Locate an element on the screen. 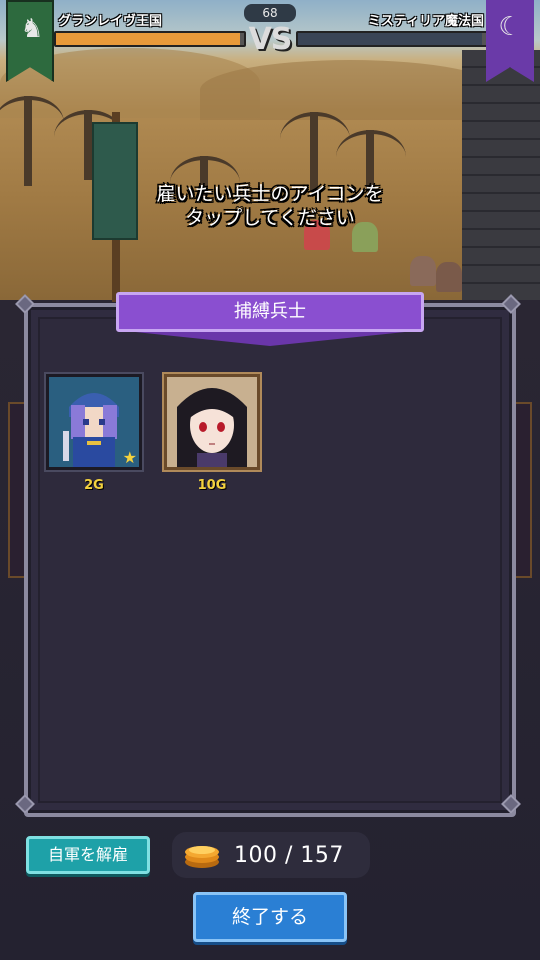  unit-price-dark-haired-girl: 10G is located at coordinates (212, 485).